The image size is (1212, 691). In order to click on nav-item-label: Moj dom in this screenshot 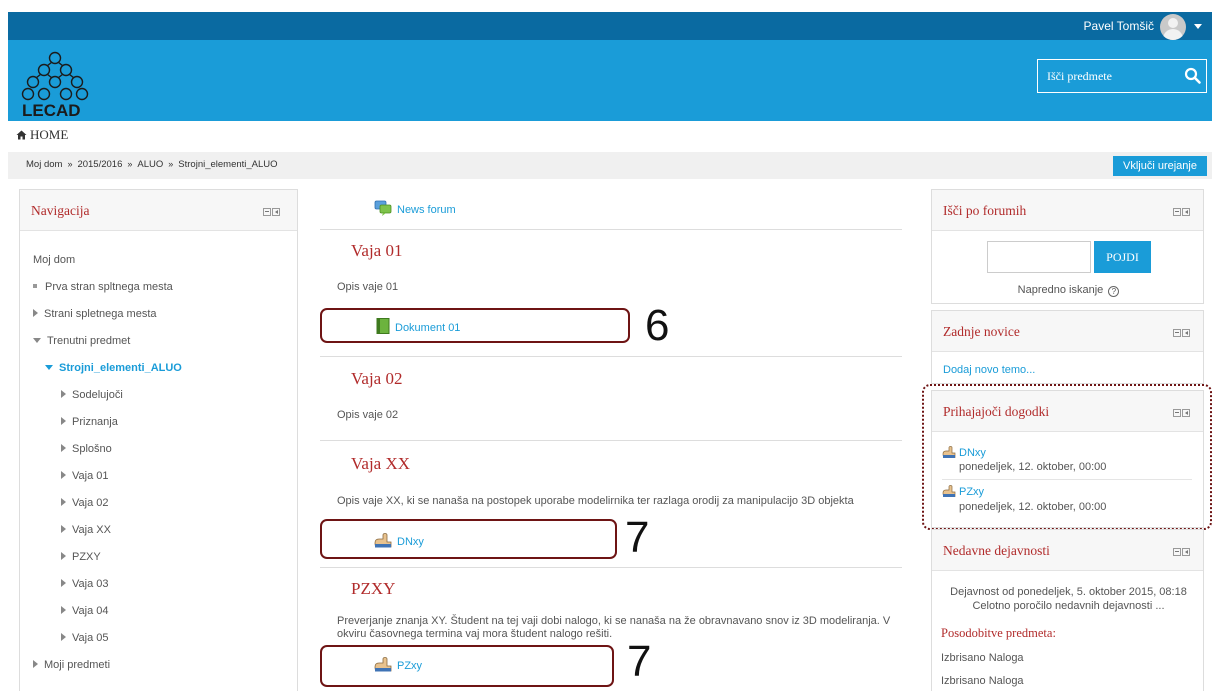, I will do `click(54, 260)`.